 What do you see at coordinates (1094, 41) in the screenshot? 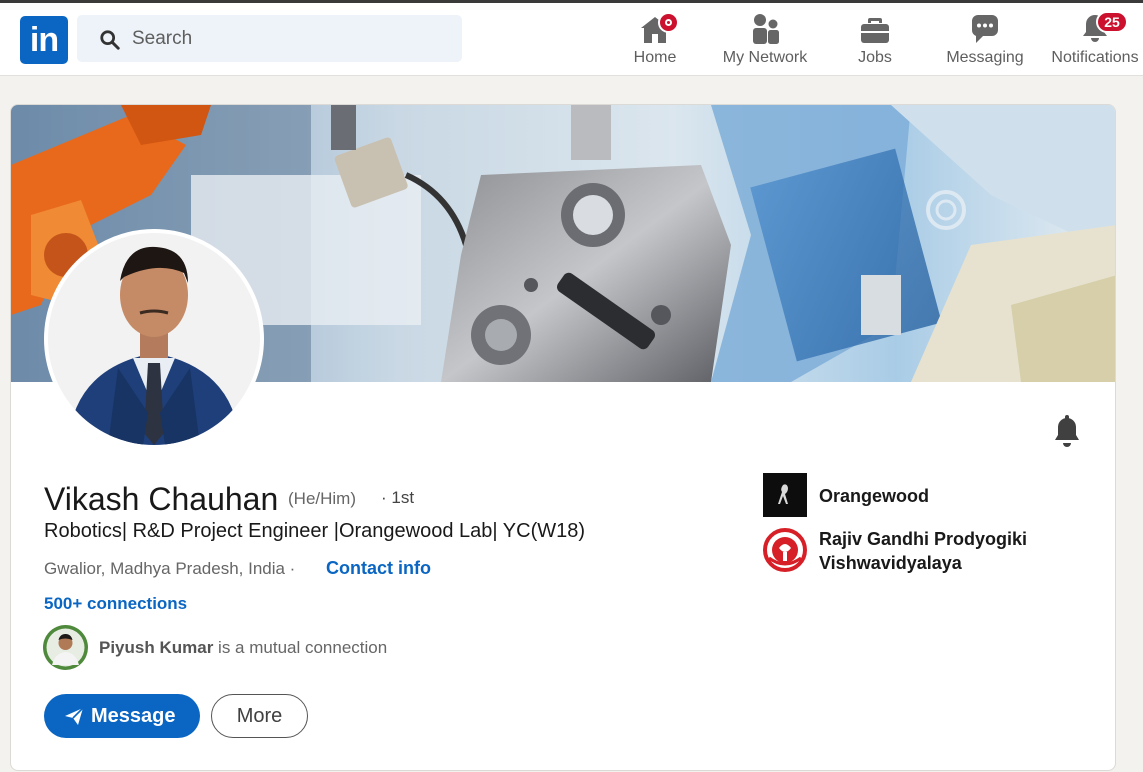
I see `nav-notifications: 25 Notifications` at bounding box center [1094, 41].